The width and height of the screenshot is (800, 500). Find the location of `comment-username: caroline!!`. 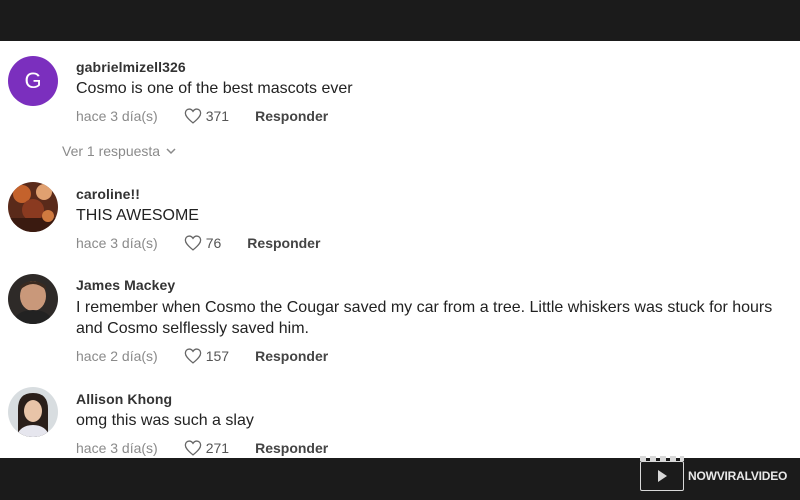

comment-username: caroline!! is located at coordinates (108, 194).